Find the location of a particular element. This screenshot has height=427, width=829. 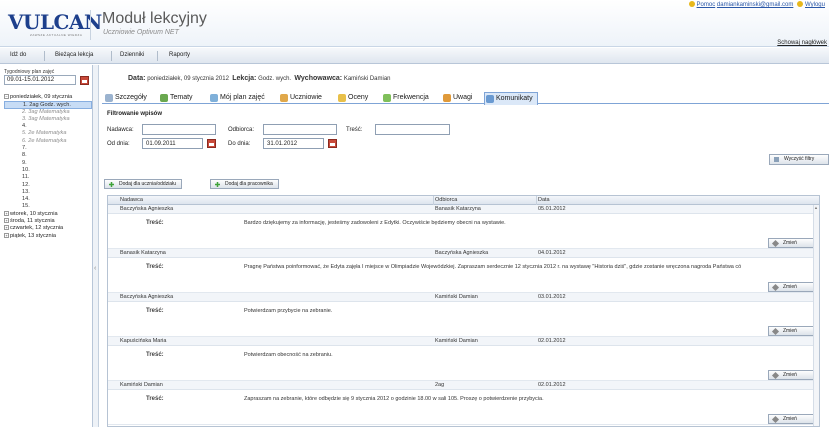

logout-link: Wylogu is located at coordinates (815, 5).